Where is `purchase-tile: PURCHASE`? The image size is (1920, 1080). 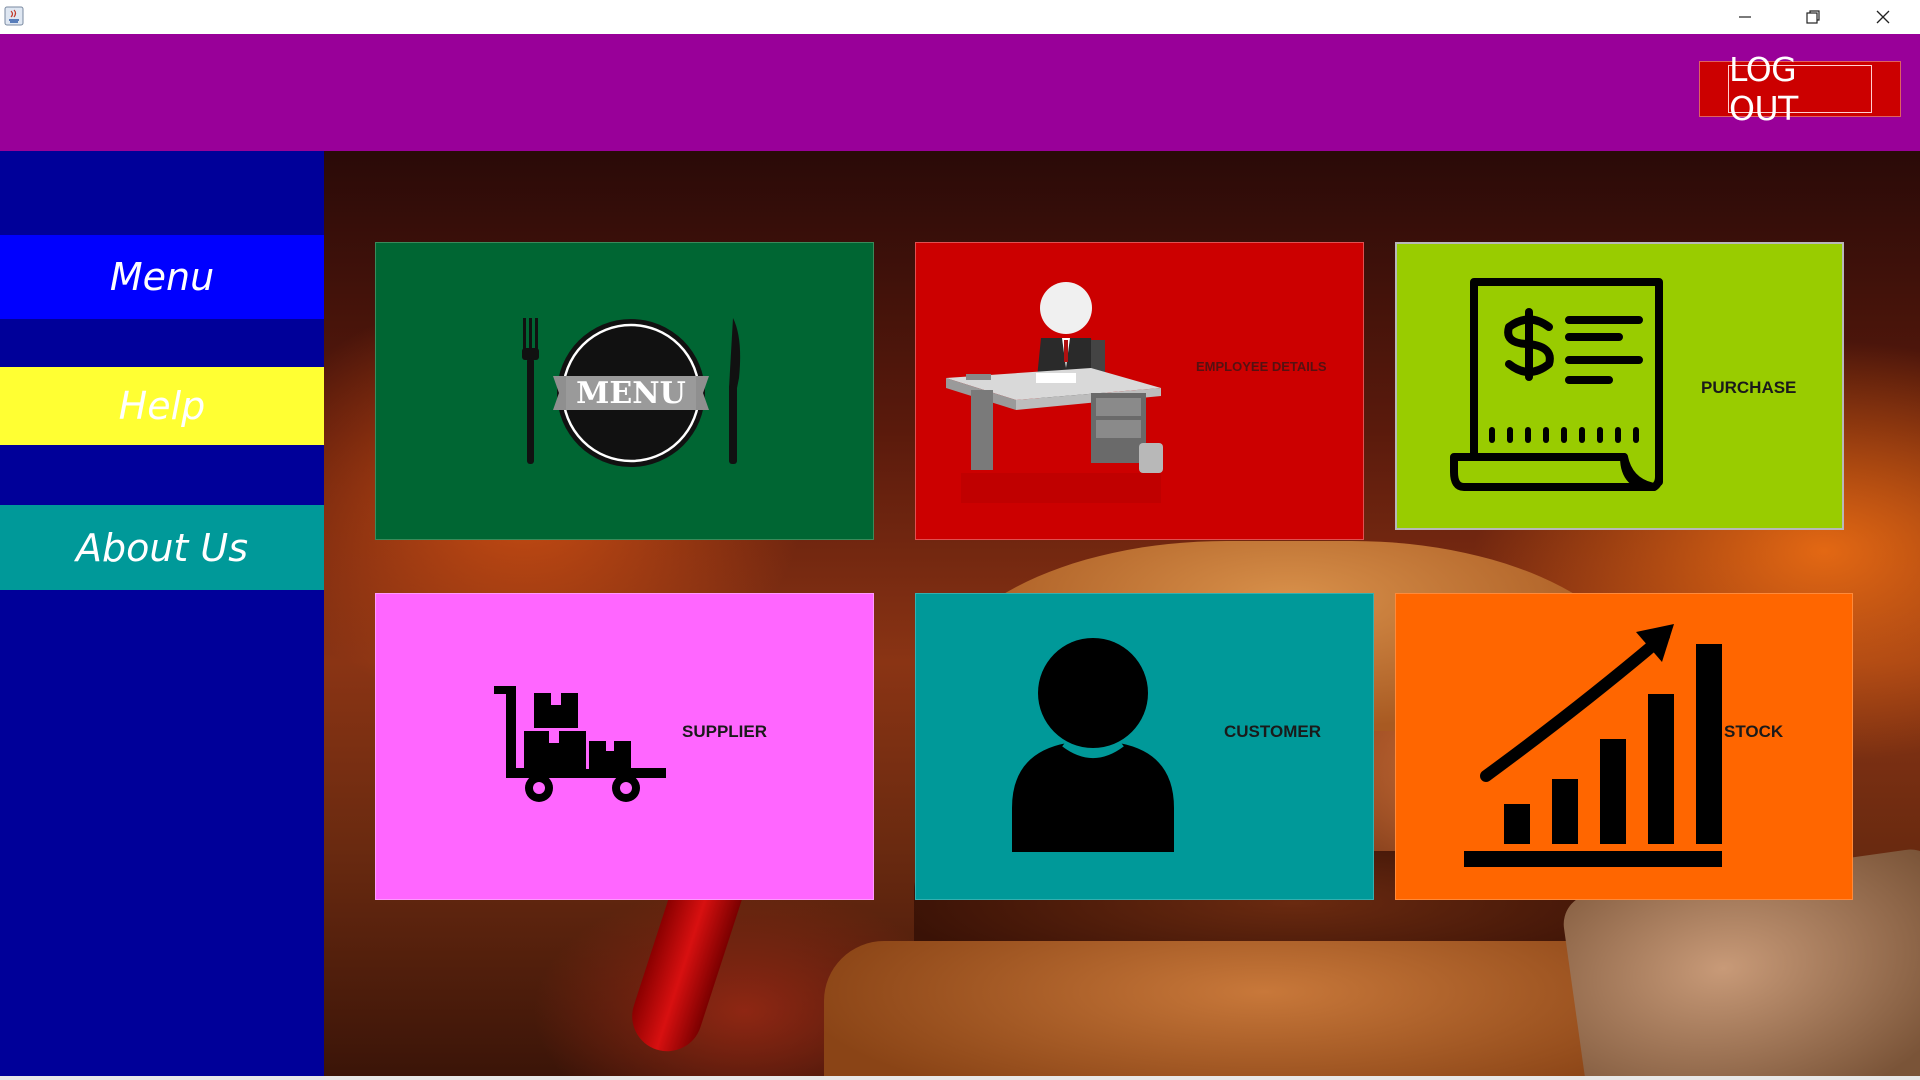 purchase-tile: PURCHASE is located at coordinates (1619, 386).